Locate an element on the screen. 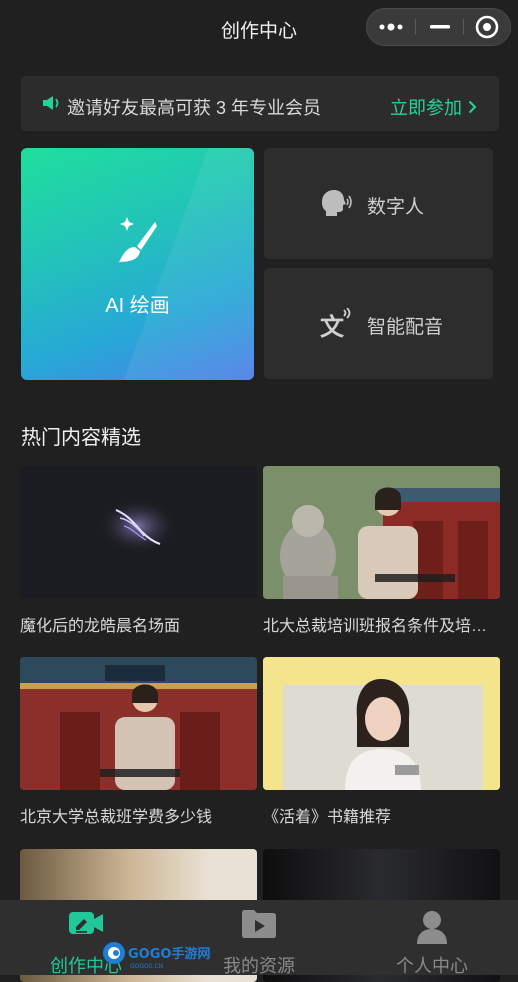  site-watermark: GOGO手游网 GOGO0.CN is located at coordinates (155, 955).